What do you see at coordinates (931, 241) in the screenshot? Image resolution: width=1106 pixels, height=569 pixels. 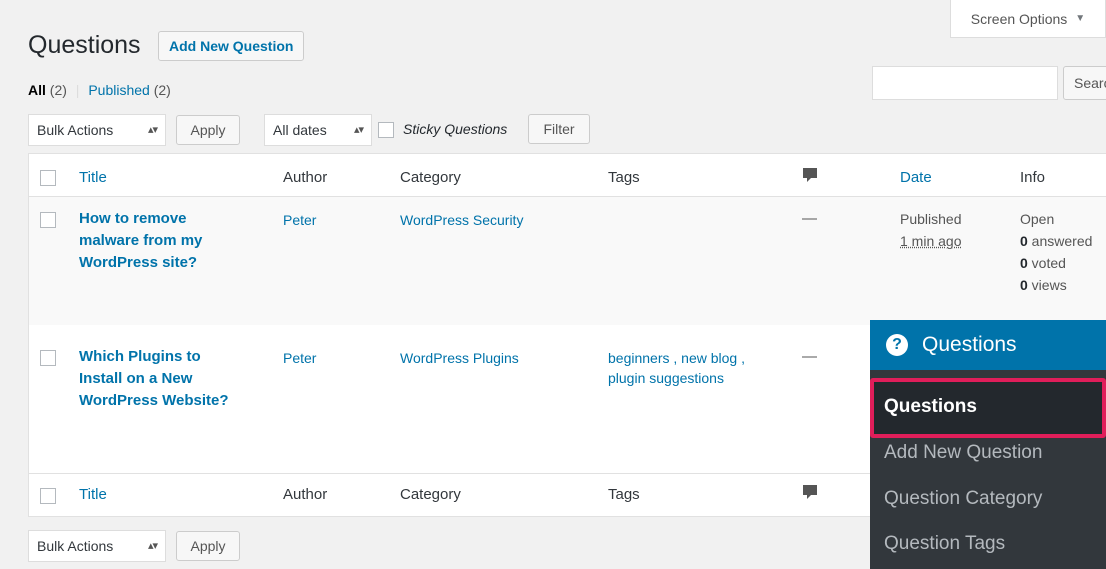 I see `date-time: 1 min ago` at bounding box center [931, 241].